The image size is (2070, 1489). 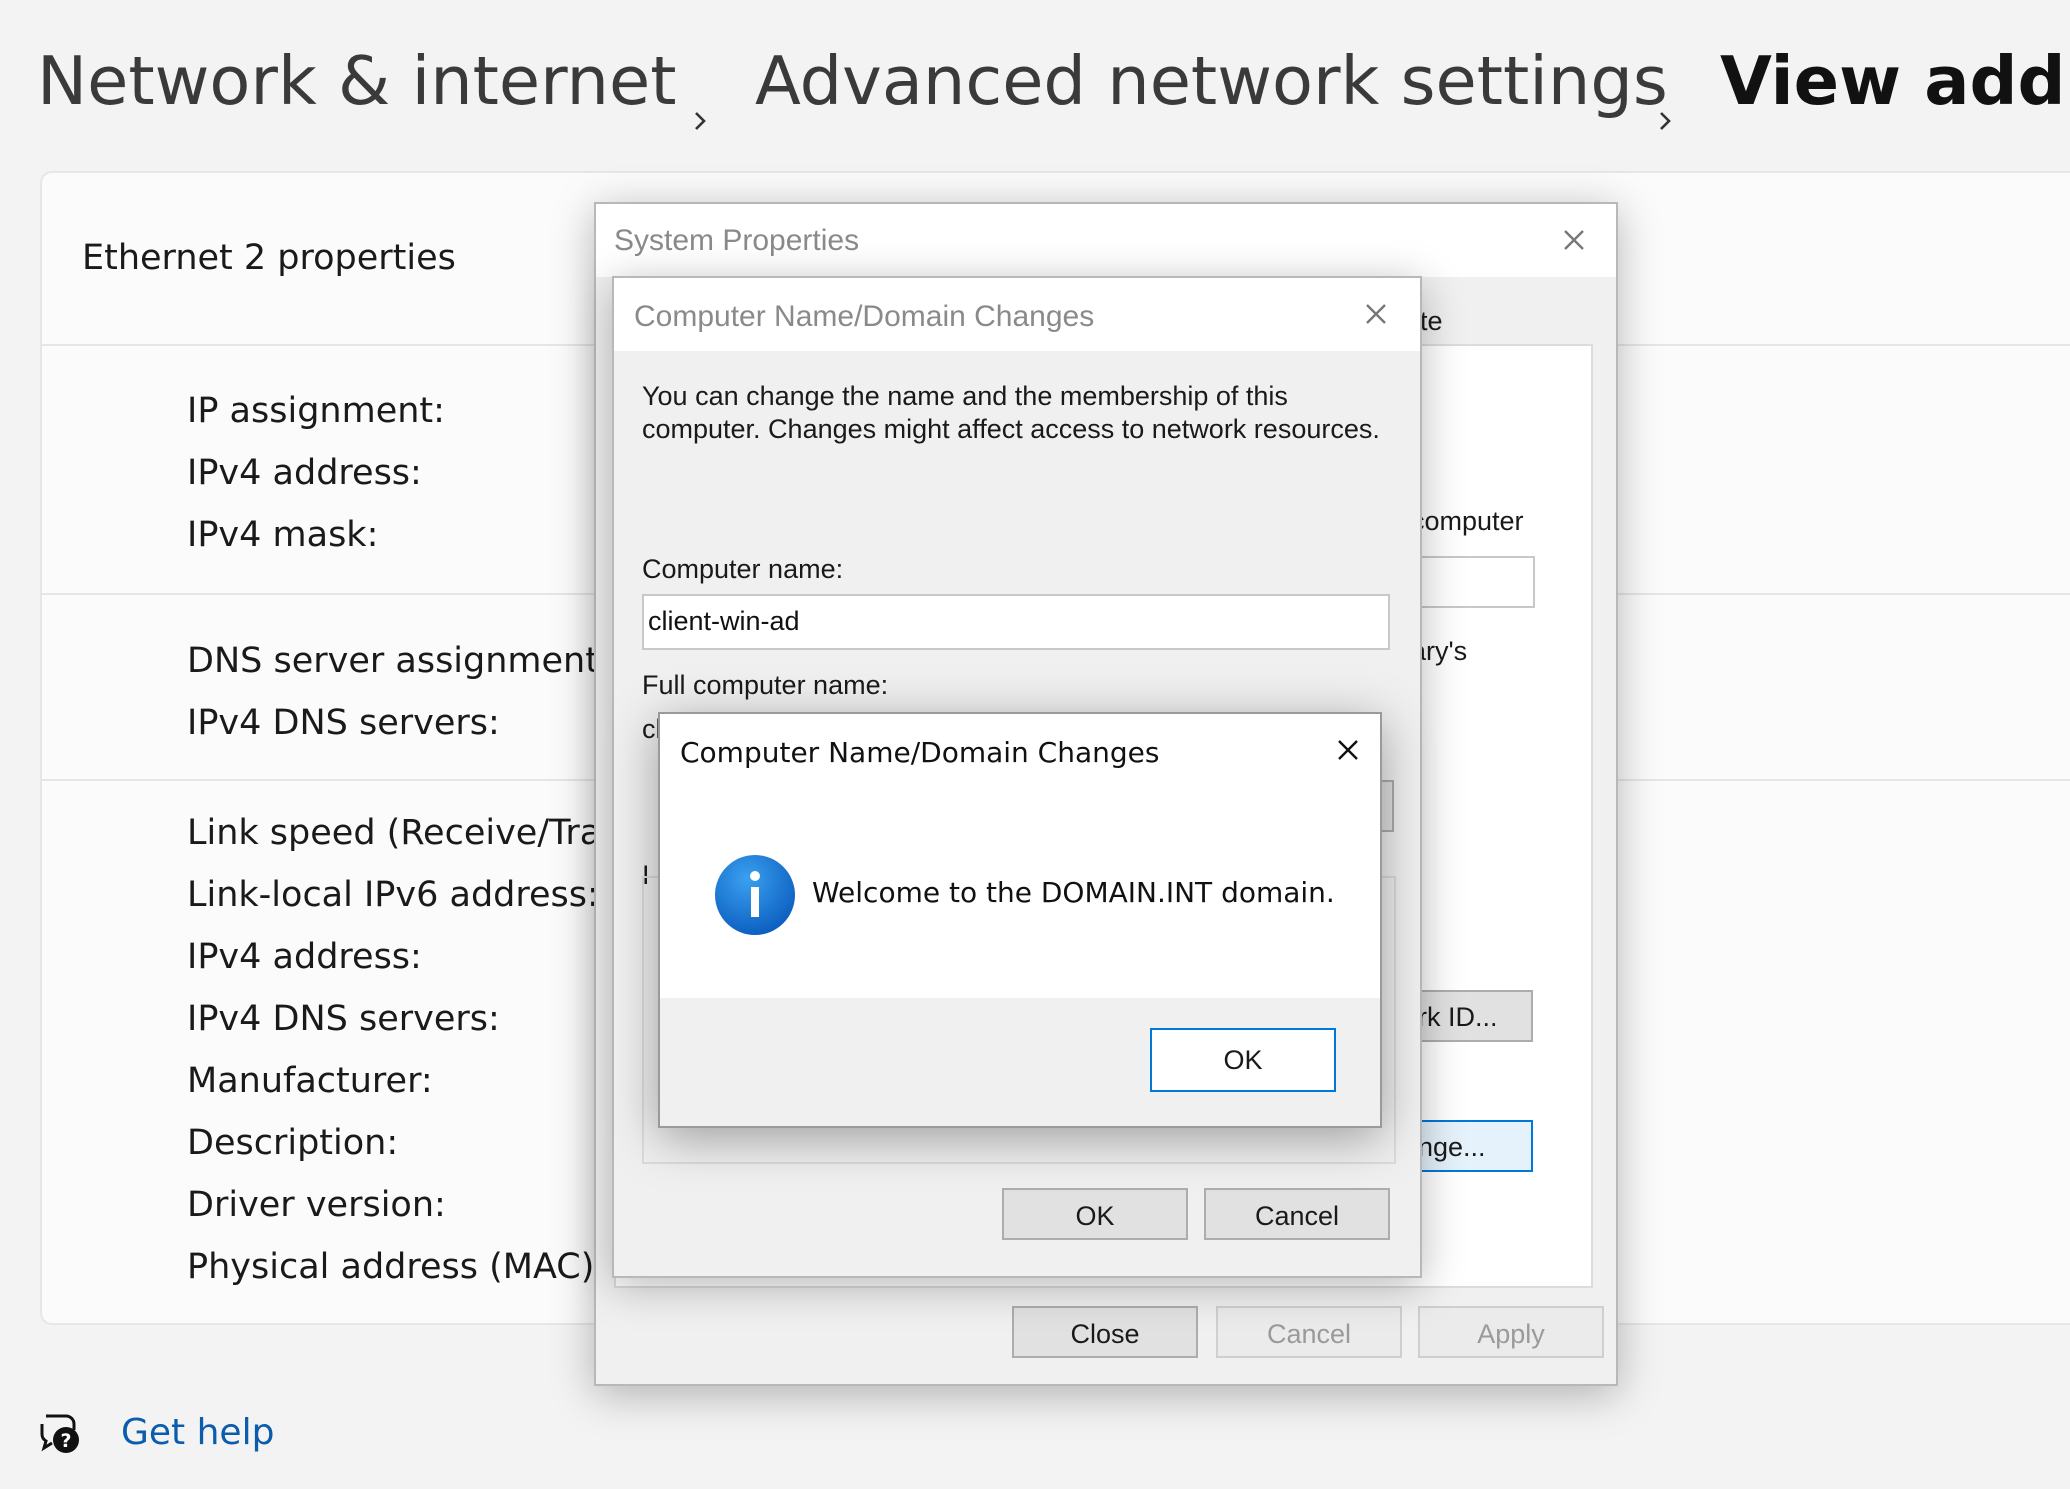 I want to click on link-local-ipv6-label: Link-local IPv6 address:, so click(x=393, y=895).